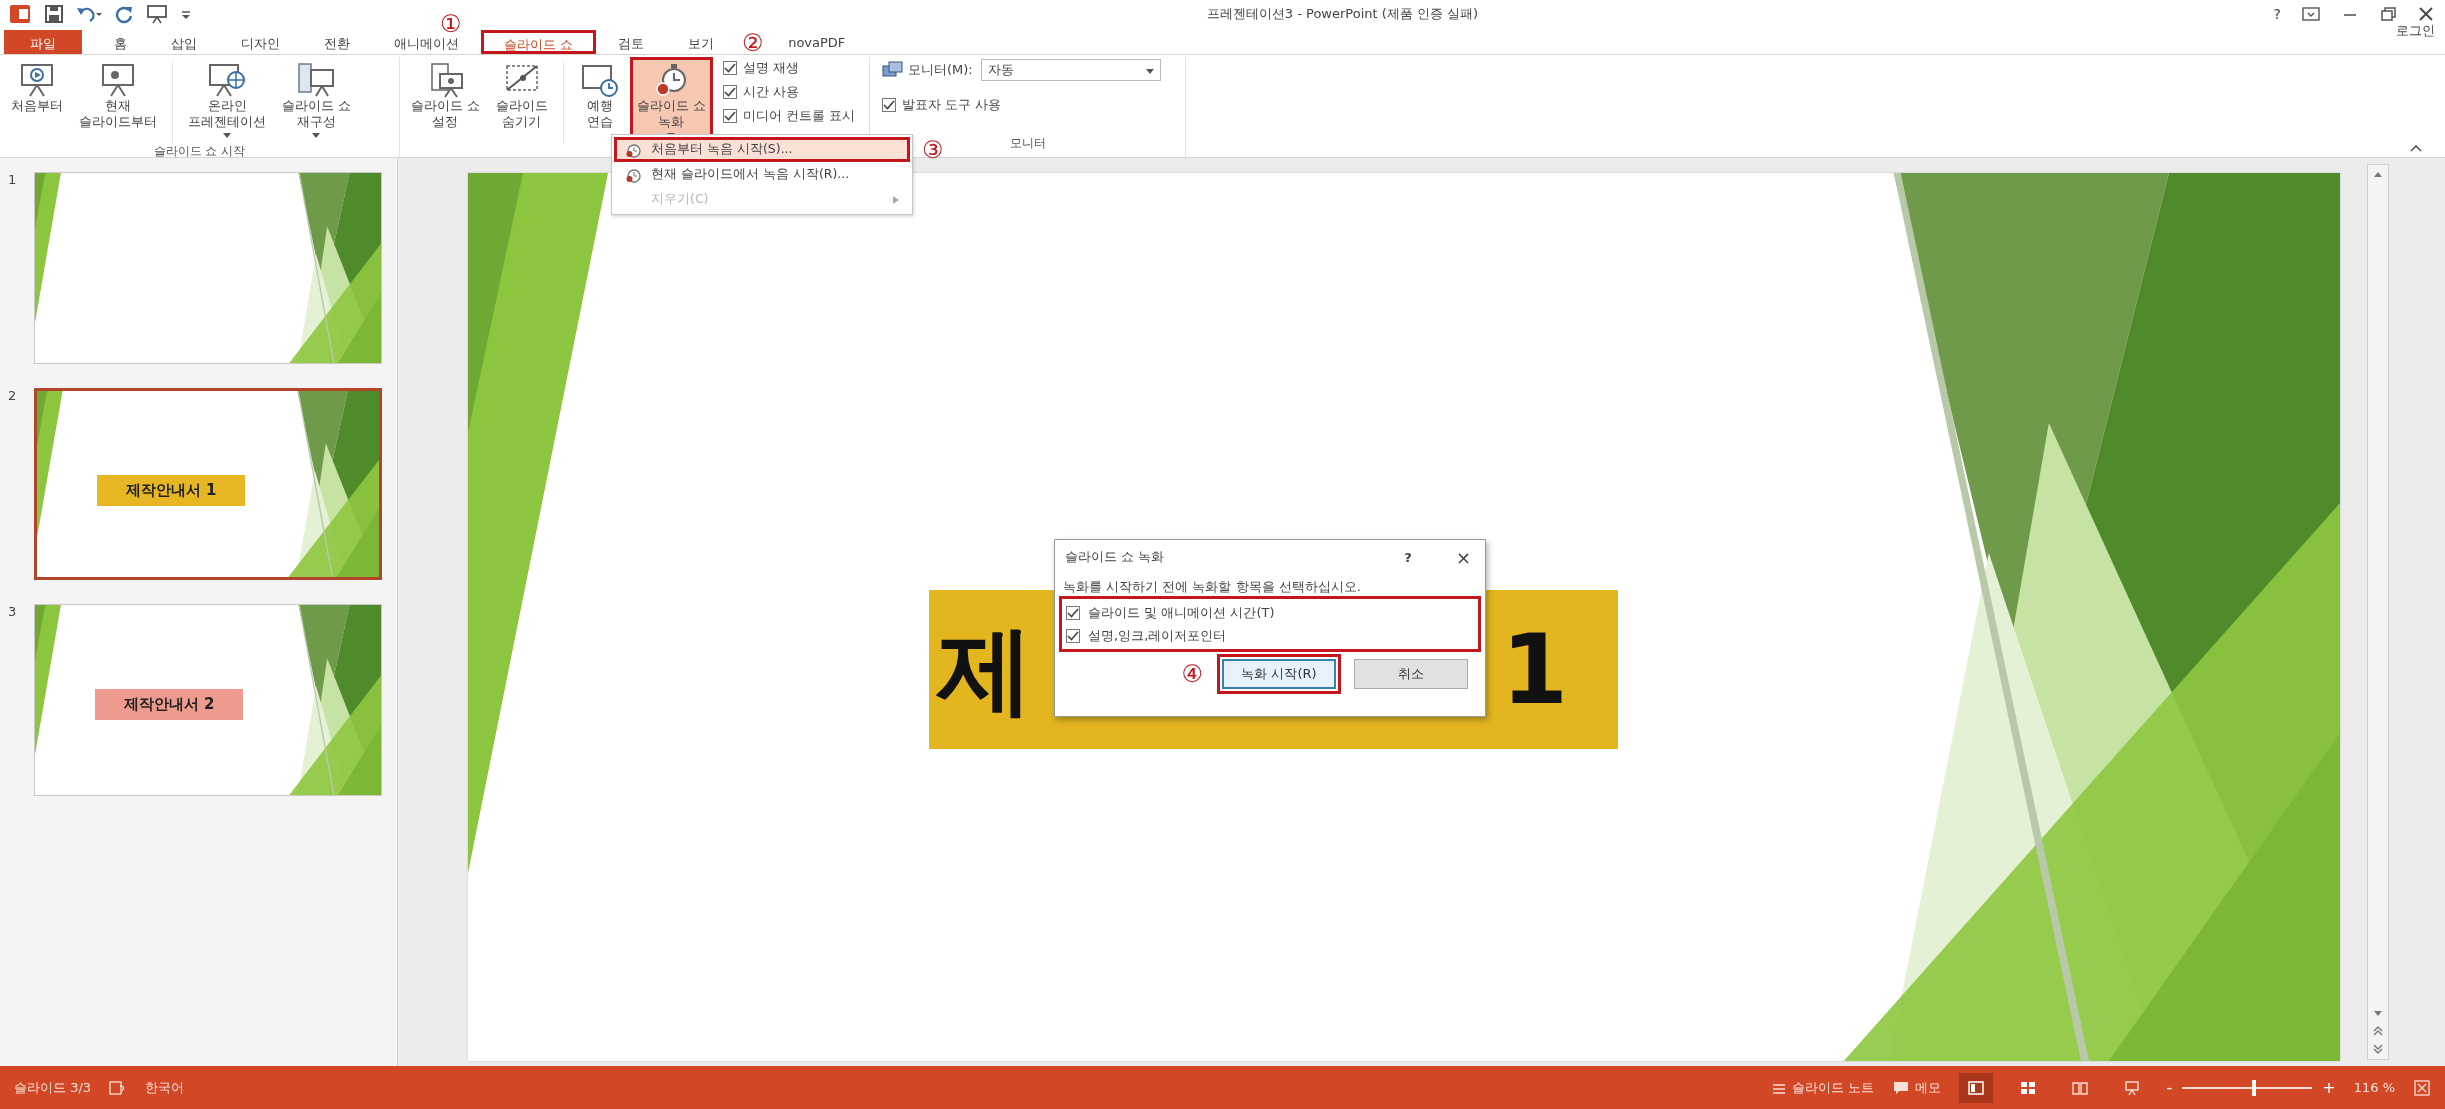  What do you see at coordinates (771, 67) in the screenshot?
I see `checkbox-label: 설명 재생` at bounding box center [771, 67].